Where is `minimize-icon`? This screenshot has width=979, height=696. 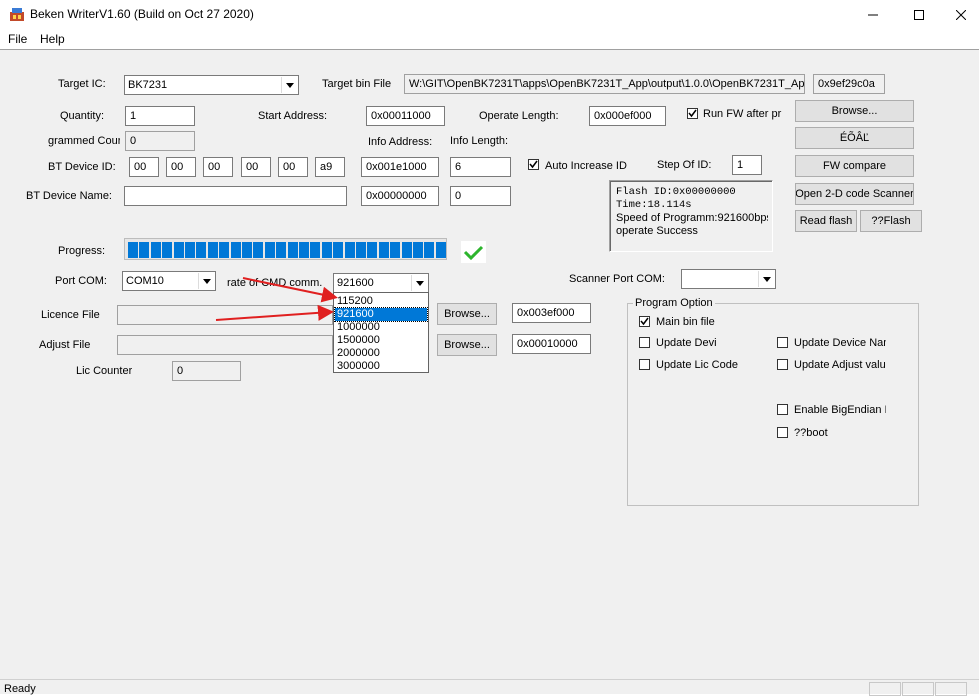
minimize-icon is located at coordinates (873, 15).